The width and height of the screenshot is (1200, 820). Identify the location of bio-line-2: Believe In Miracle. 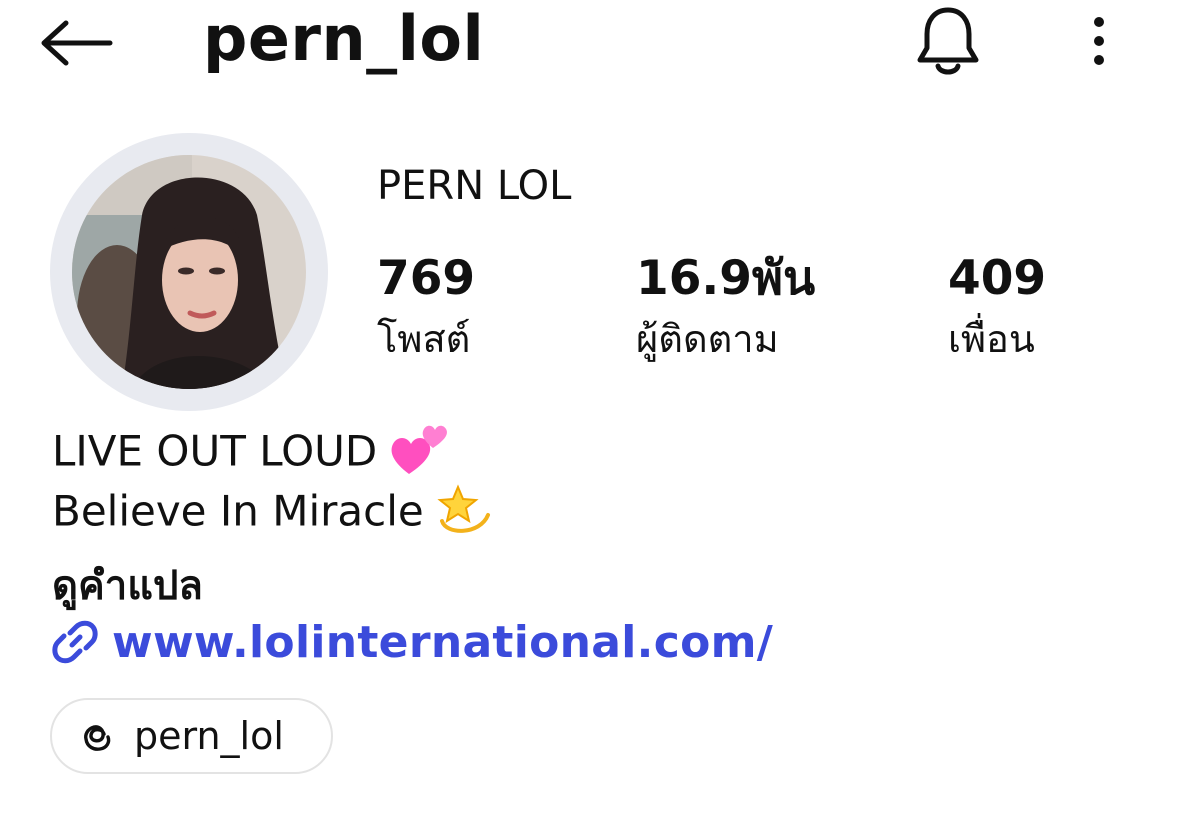
(272, 514).